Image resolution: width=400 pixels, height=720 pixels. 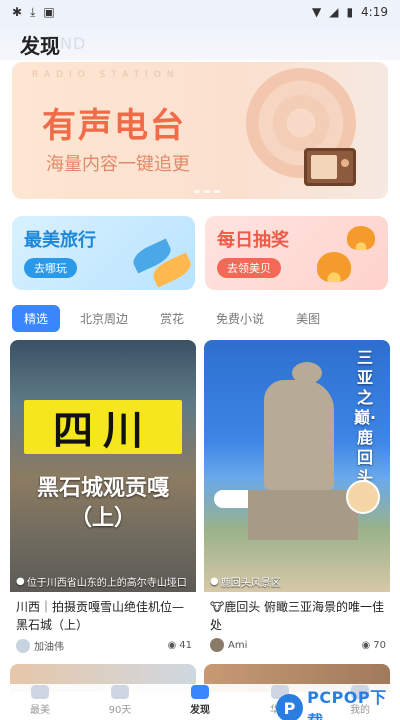 I want to click on post-meta: Ami ◉ 70, so click(x=298, y=645).